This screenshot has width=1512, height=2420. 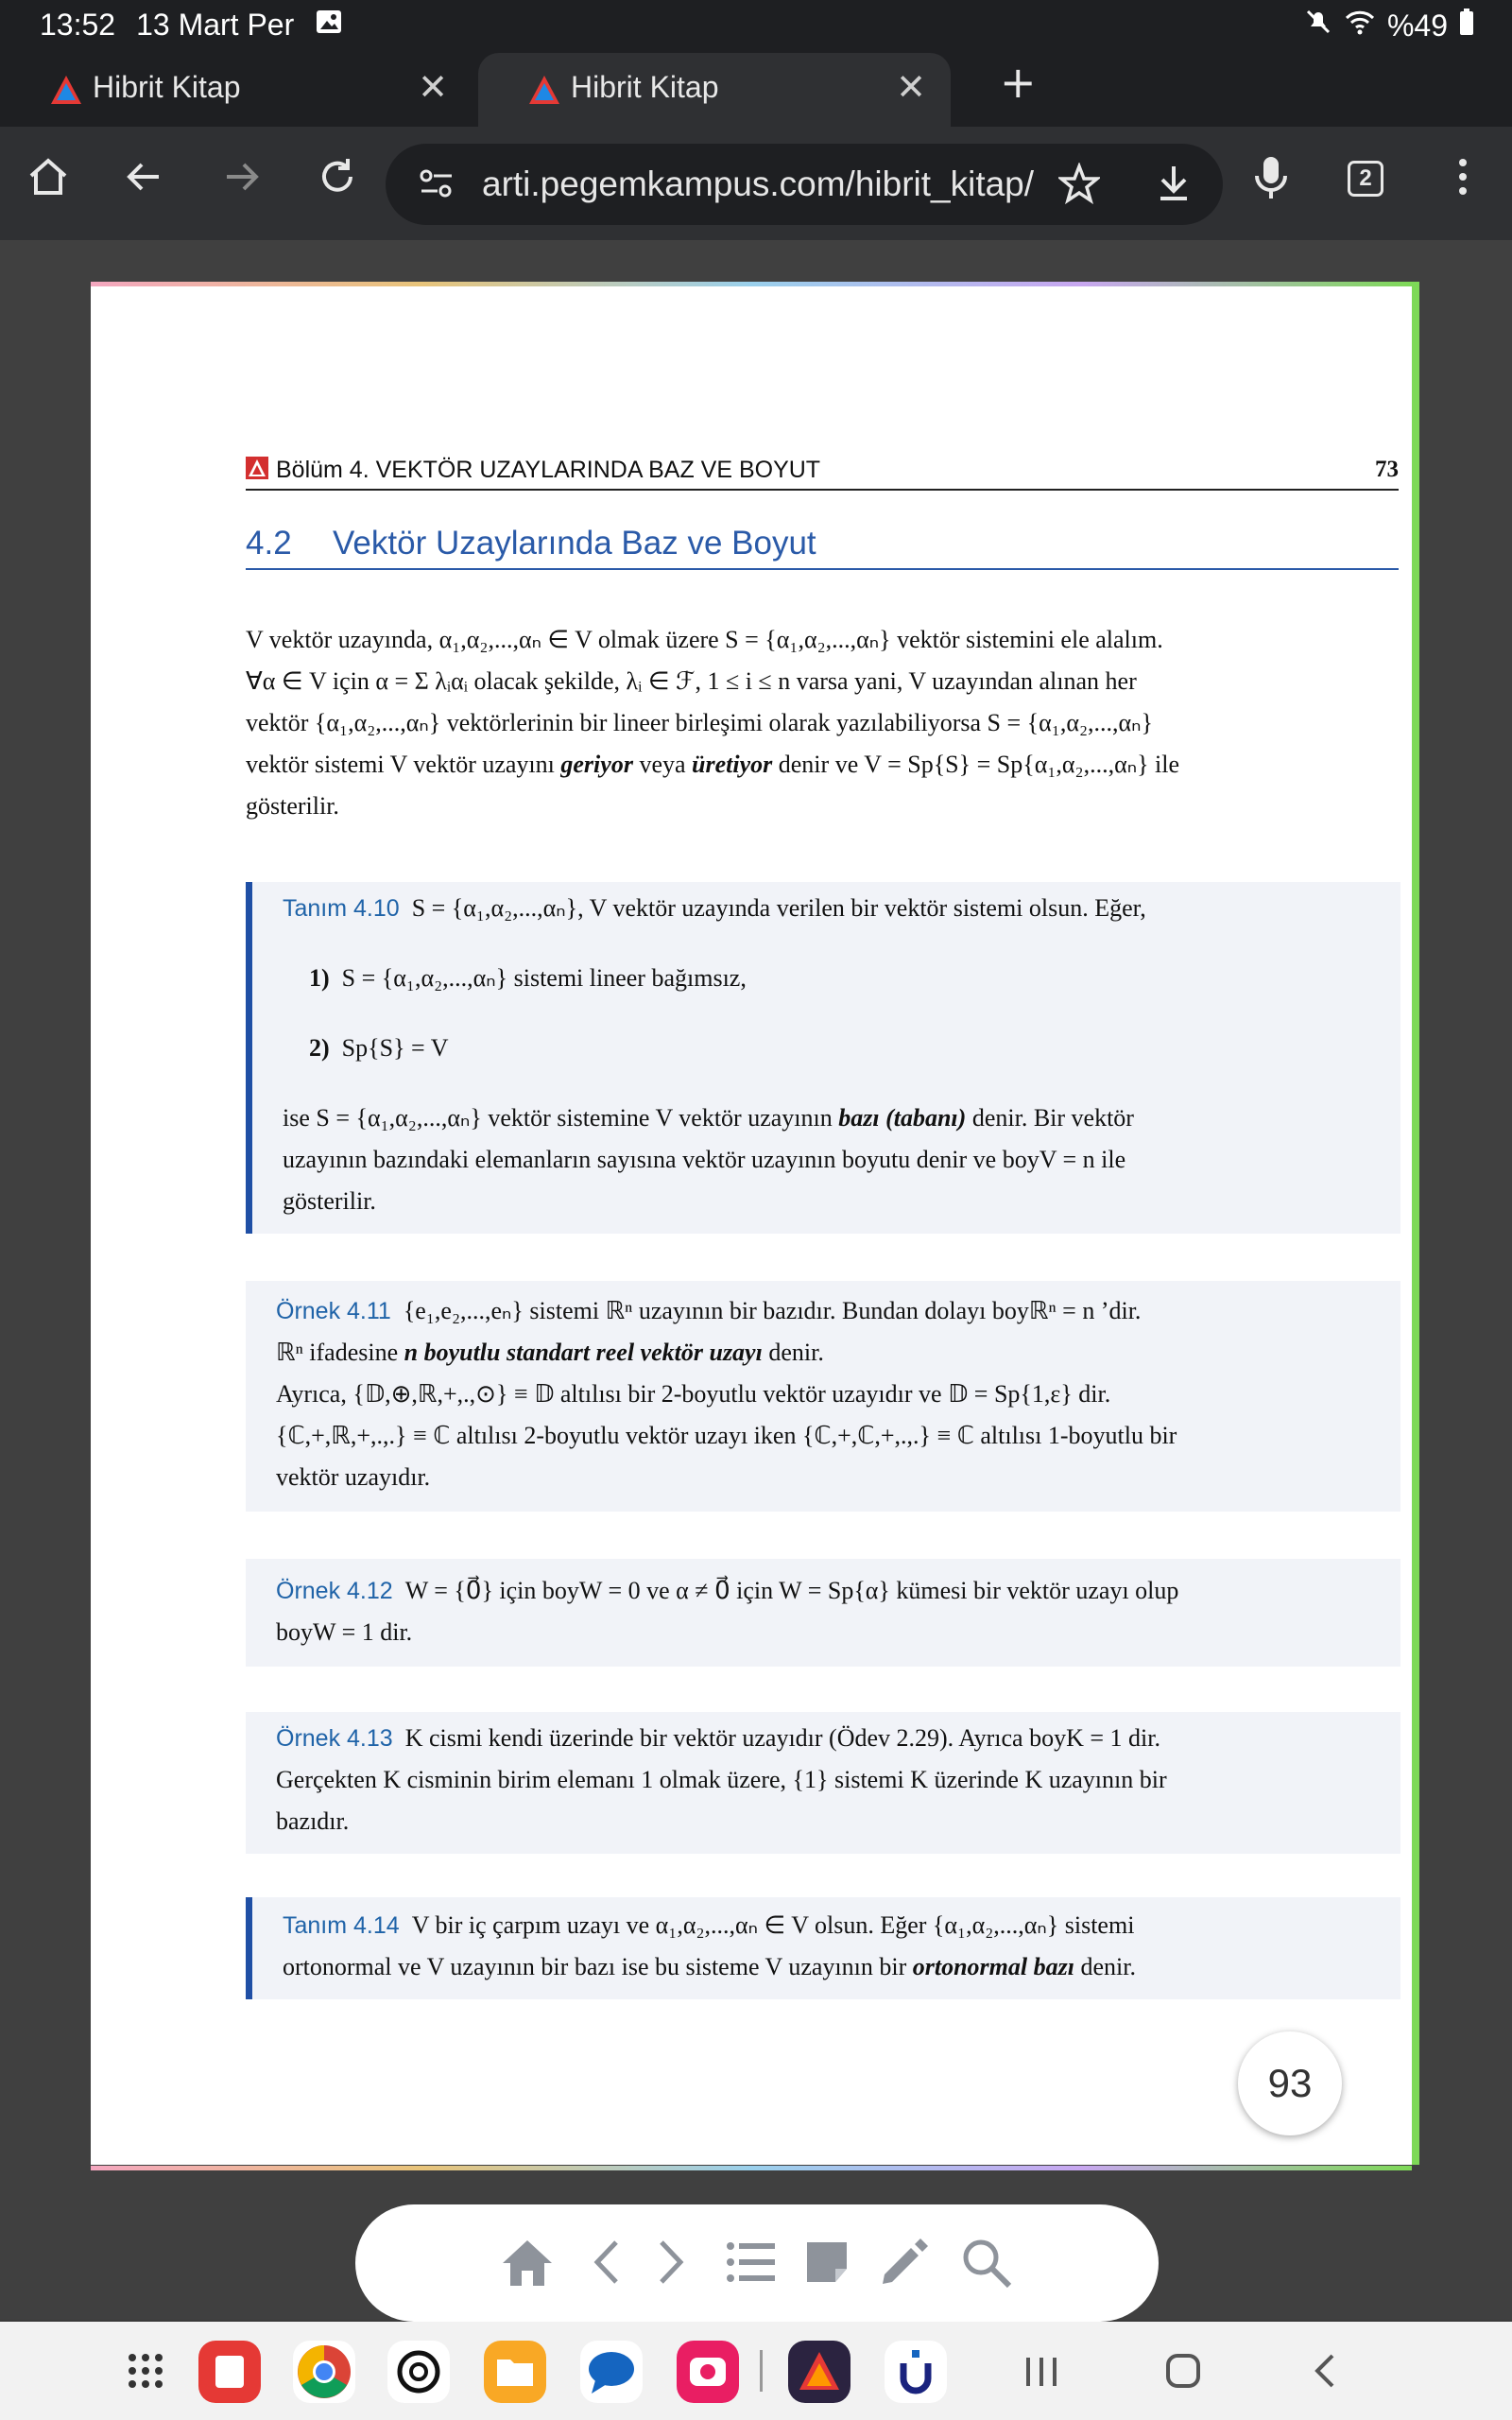 I want to click on address-bar: arti.pegemkampus.com/hibrit_kitap/, so click(x=804, y=185).